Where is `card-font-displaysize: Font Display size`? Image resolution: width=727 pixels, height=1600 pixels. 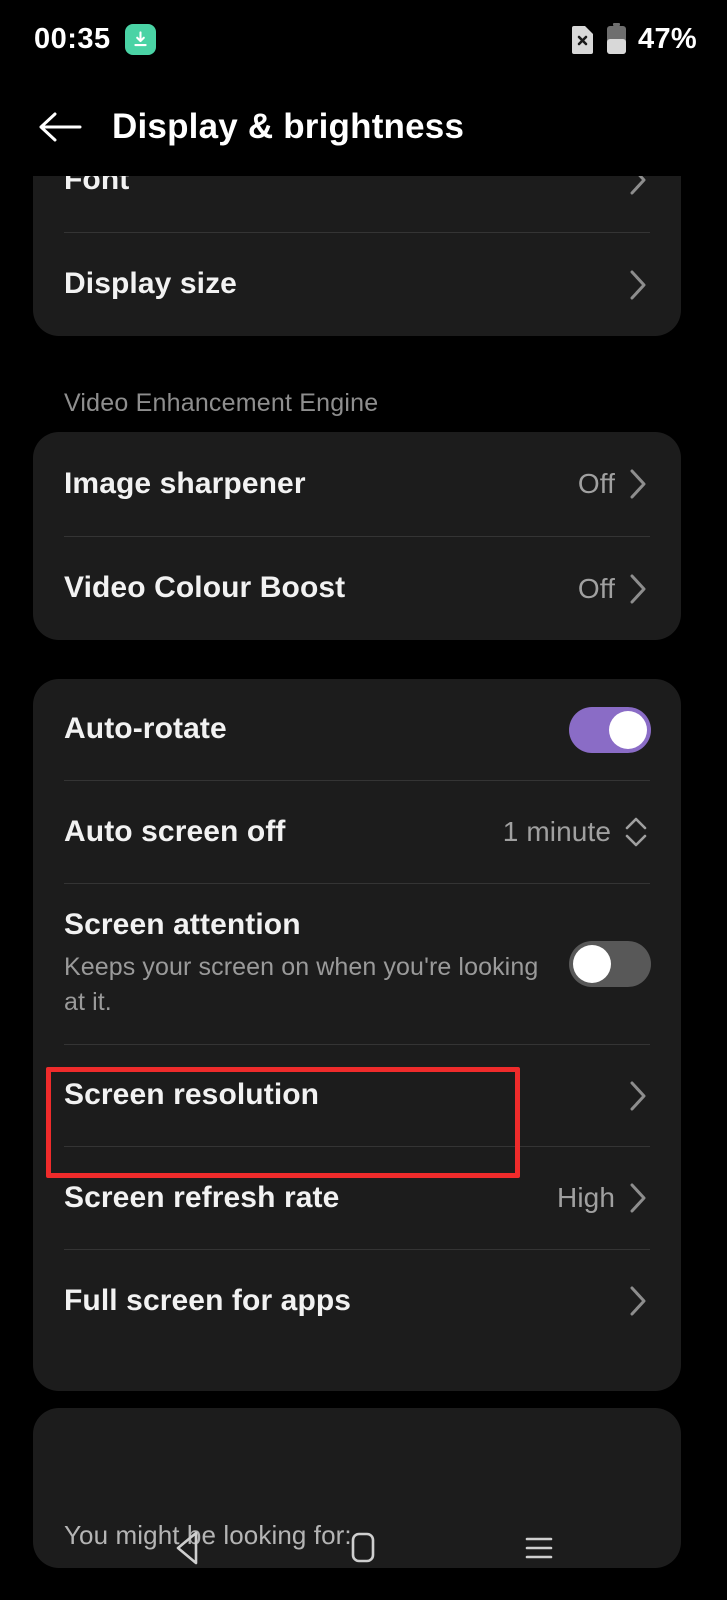 card-font-displaysize: Font Display size is located at coordinates (357, 256).